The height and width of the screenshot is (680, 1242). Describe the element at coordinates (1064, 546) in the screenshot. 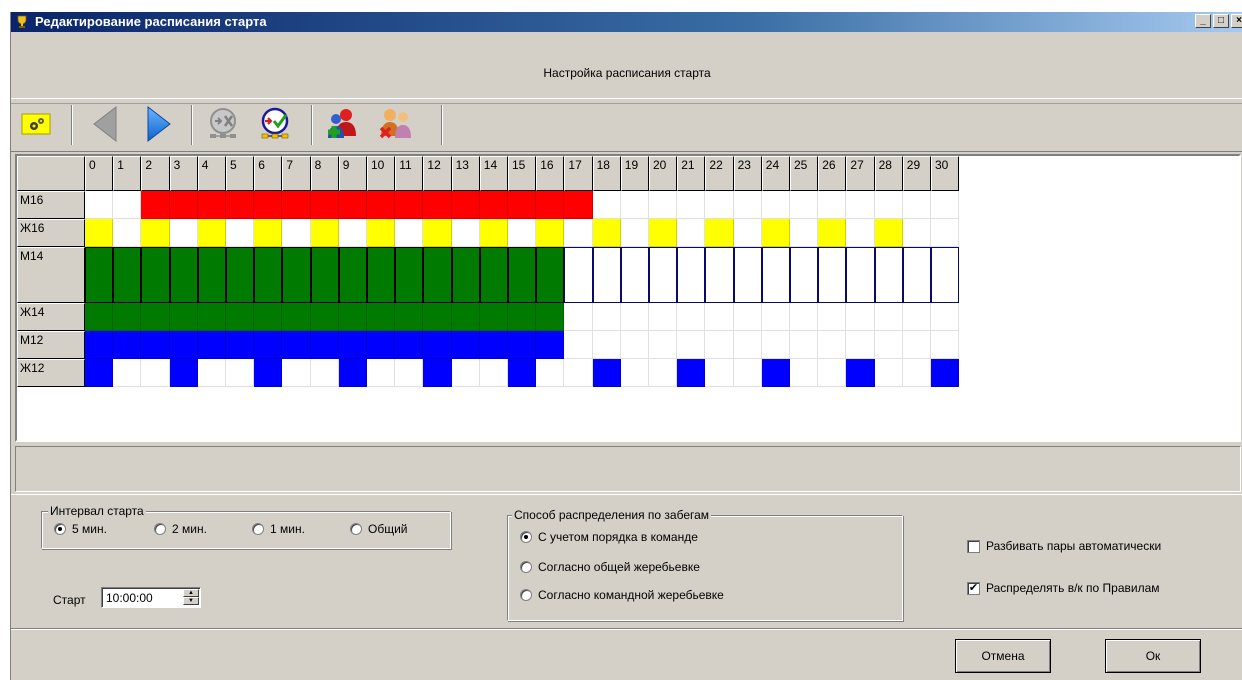

I see `auto-split-pairs-checkbox: Разбивать пары автоматически` at that location.